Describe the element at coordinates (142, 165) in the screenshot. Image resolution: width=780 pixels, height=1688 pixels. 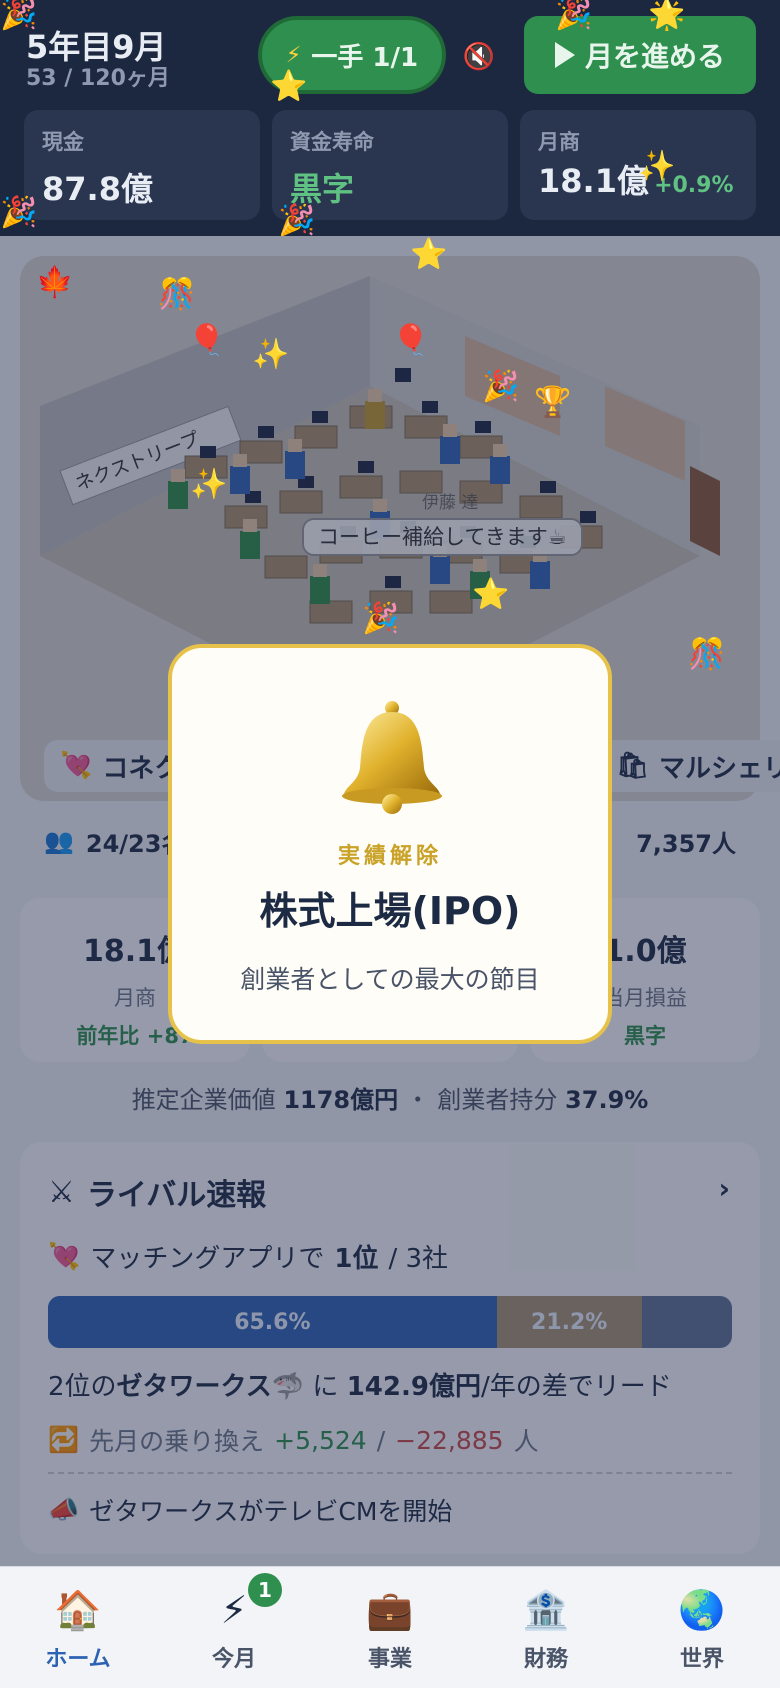
I see `stat-card-cash: 現金 87.8億` at that location.